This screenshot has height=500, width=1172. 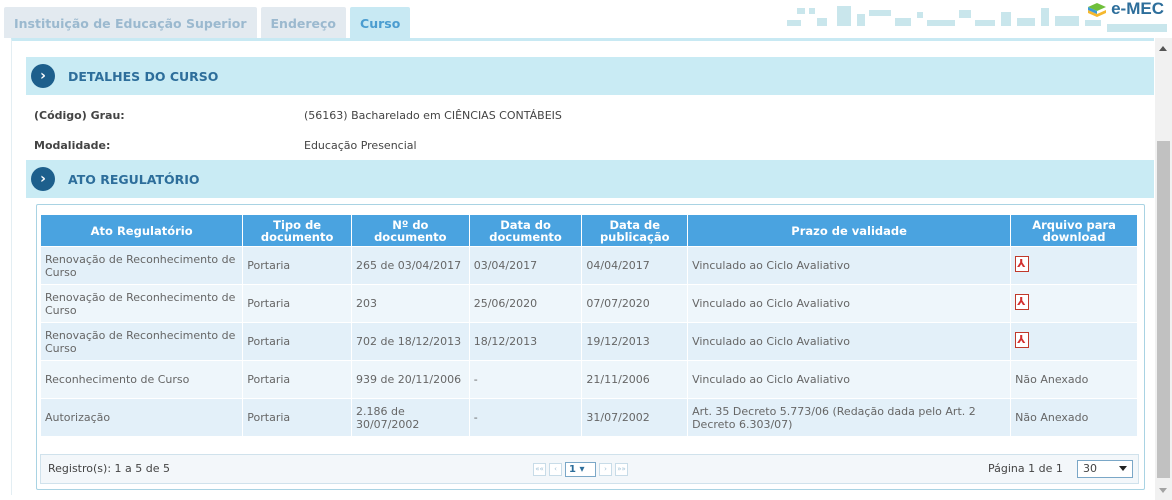 I want to click on page-select: 1 ▾, so click(x=580, y=469).